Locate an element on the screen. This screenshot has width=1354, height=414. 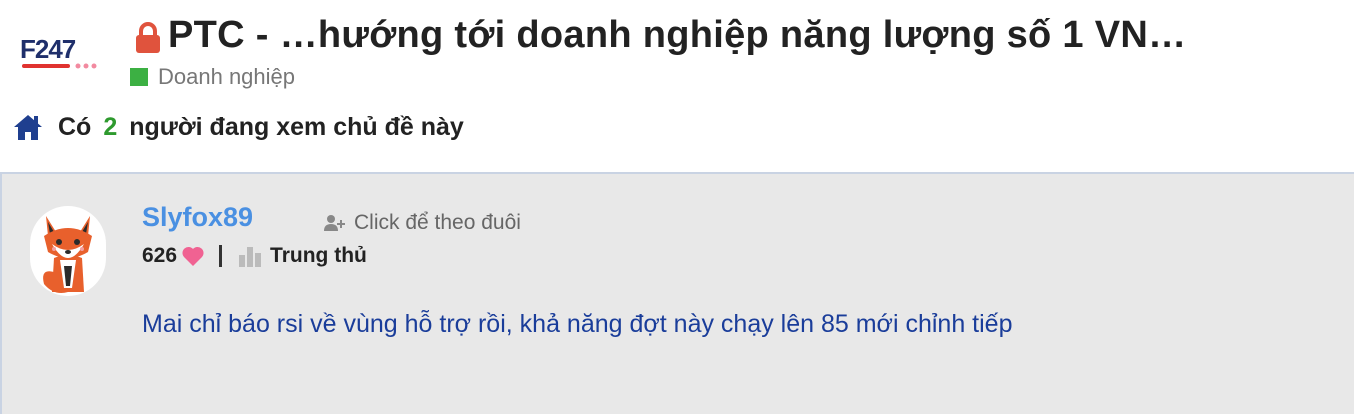
f247-logo: F247 is located at coordinates (70, 54).